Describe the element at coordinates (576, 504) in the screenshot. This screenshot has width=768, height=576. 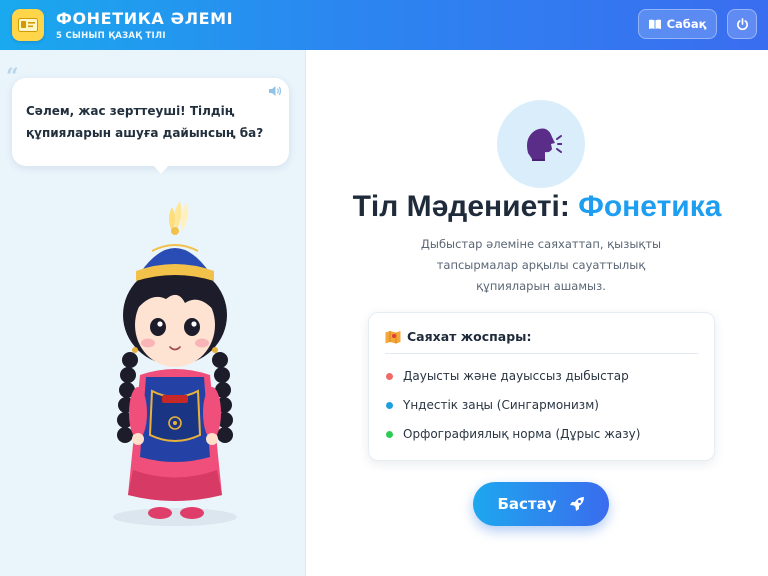
I see `rocket-icon` at that location.